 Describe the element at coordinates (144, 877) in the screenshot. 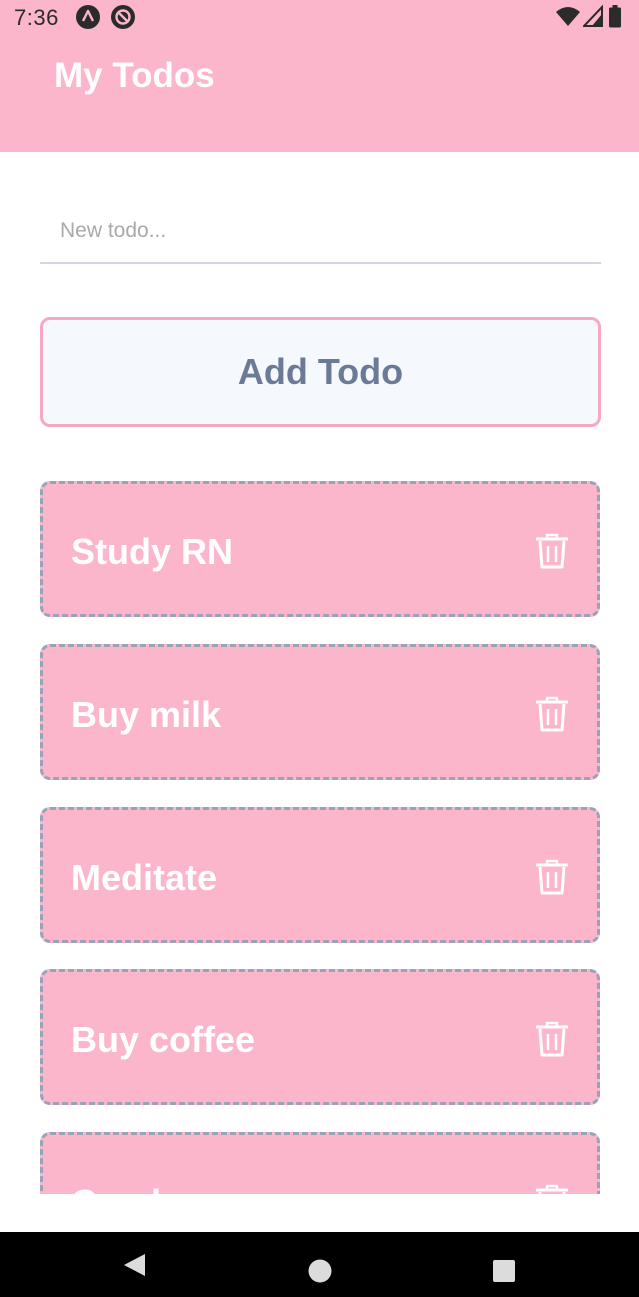

I see `todo-text: Meditate` at that location.